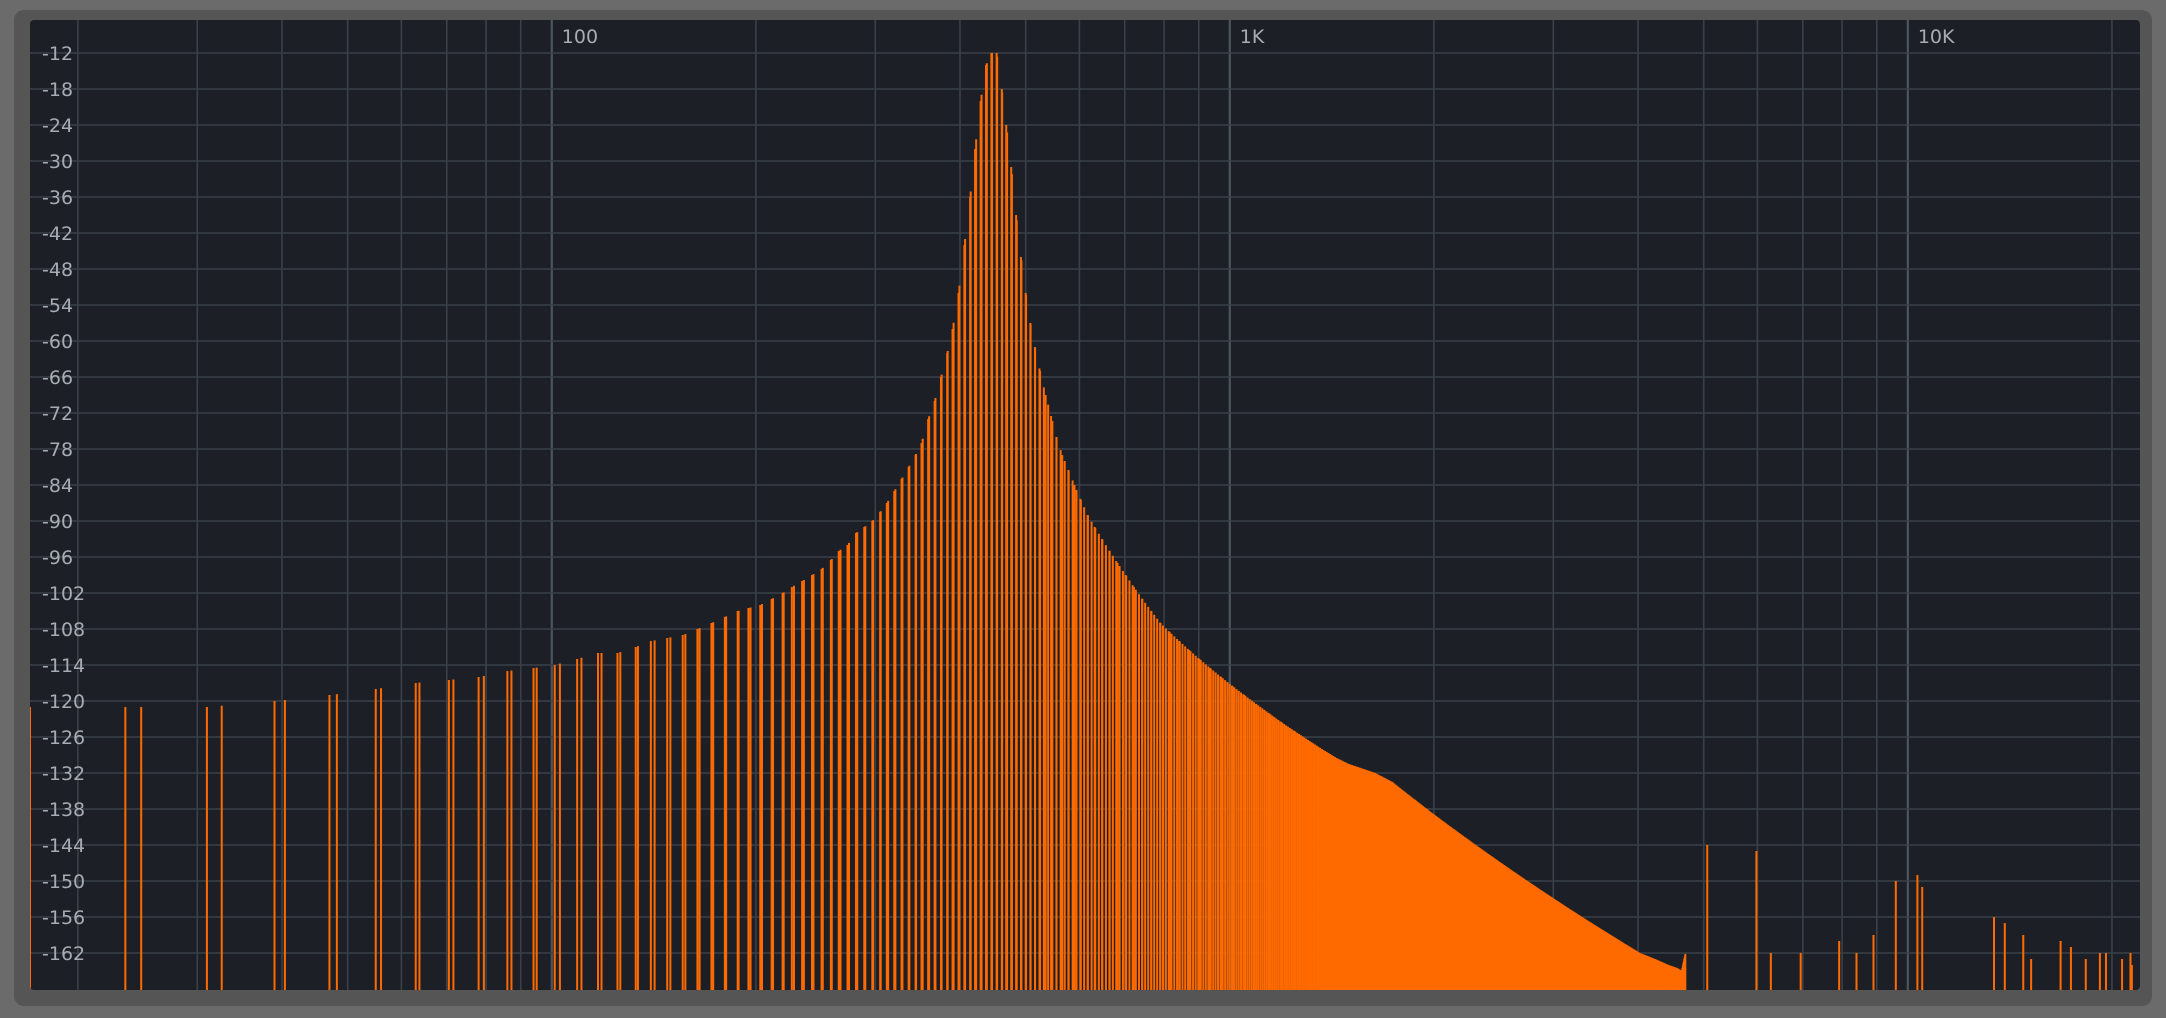 Image resolution: width=2166 pixels, height=1018 pixels. What do you see at coordinates (63, 666) in the screenshot?
I see `y-tick-label: -114` at bounding box center [63, 666].